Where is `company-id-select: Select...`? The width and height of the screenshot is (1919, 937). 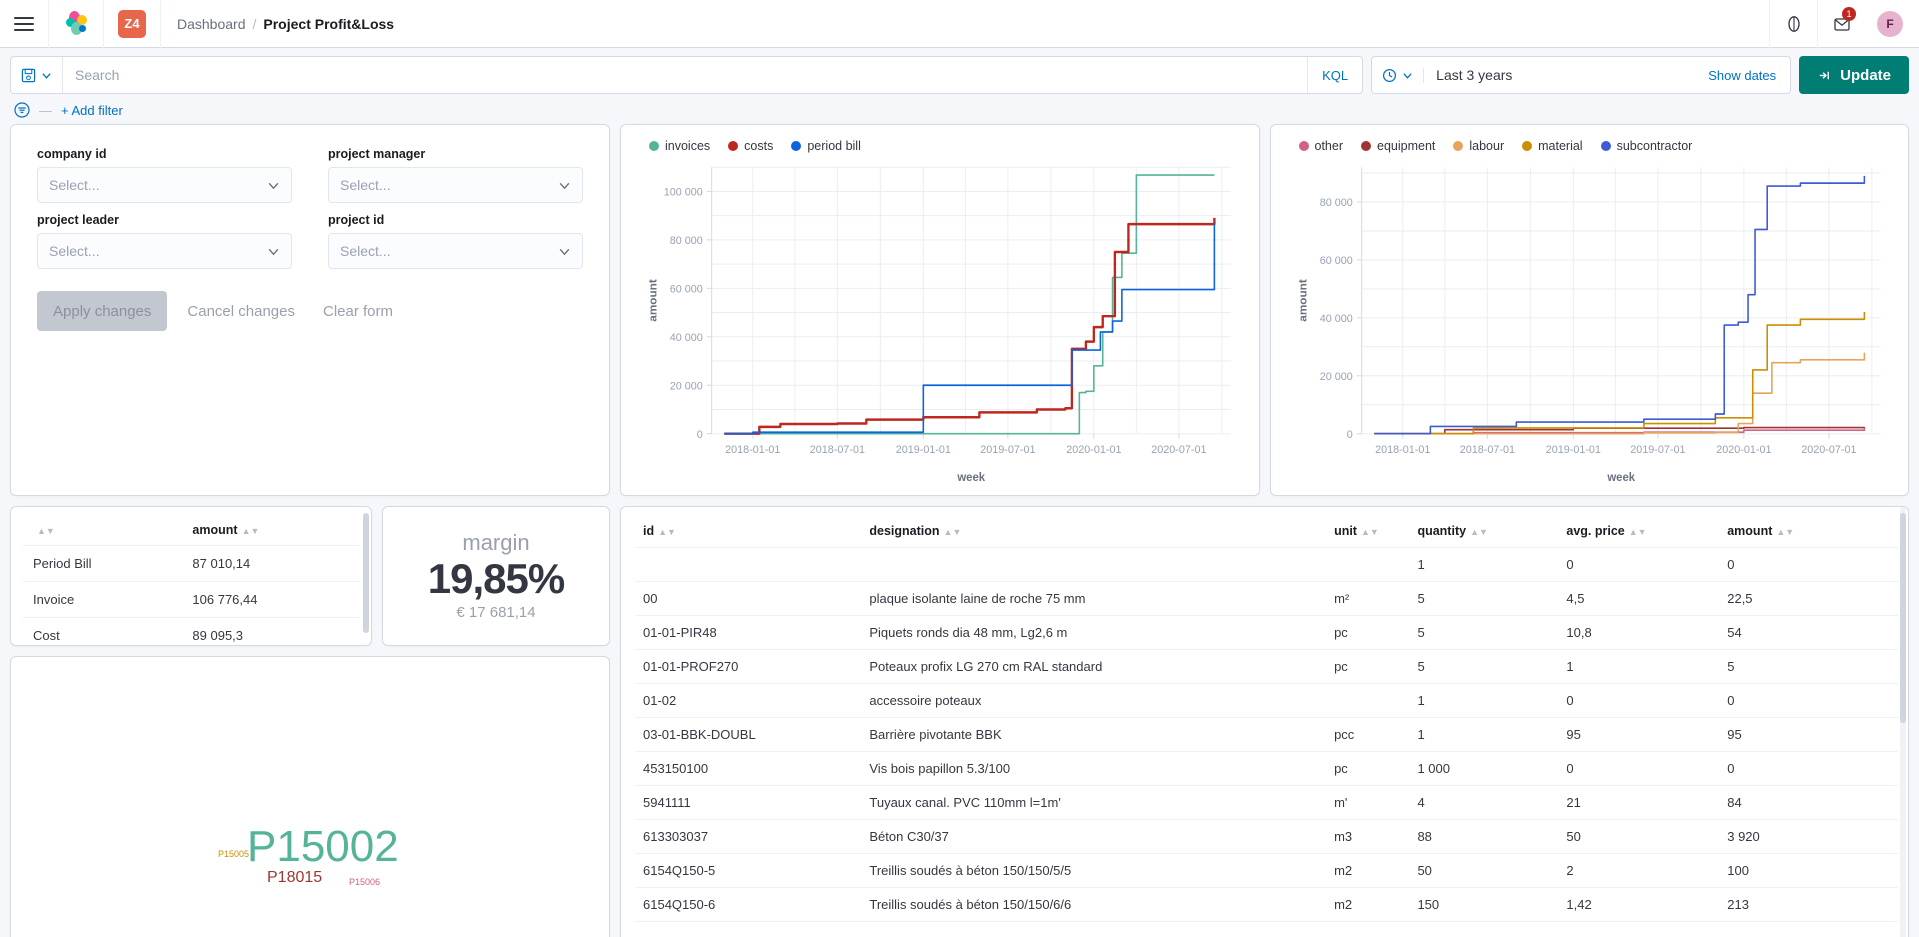
company-id-select: Select... is located at coordinates (164, 185).